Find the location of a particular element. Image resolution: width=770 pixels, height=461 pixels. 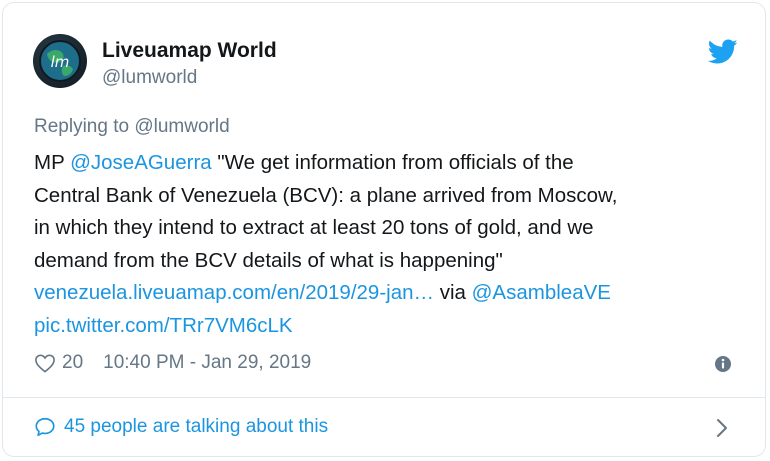

replying-to-handle: @lumworld is located at coordinates (181, 126).